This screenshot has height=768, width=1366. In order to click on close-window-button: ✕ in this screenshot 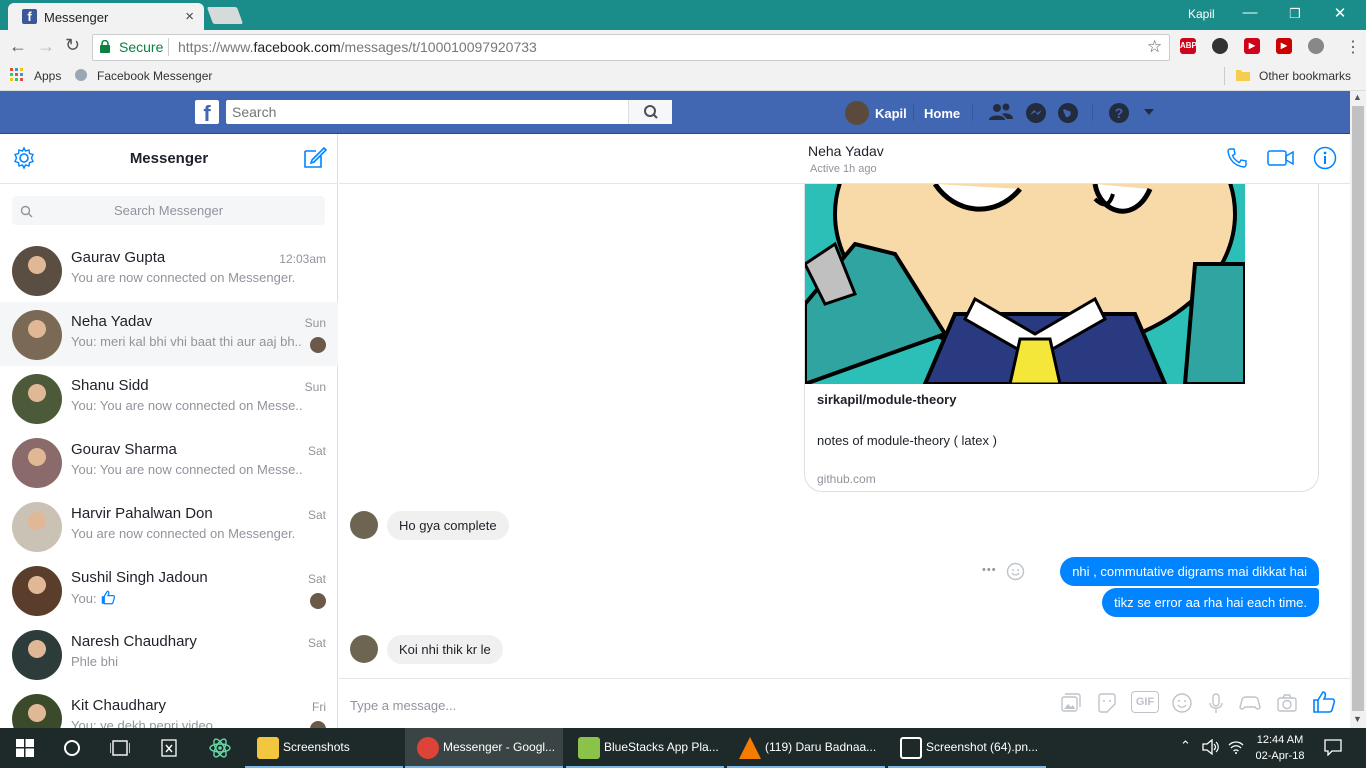, I will do `click(1340, 13)`.